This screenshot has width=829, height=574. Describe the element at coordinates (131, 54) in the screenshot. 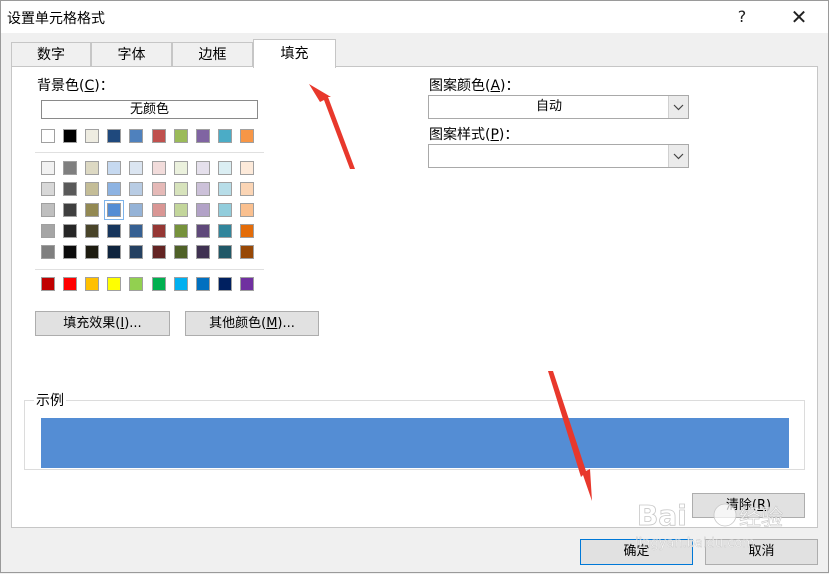

I see `tab-font: 字体` at that location.